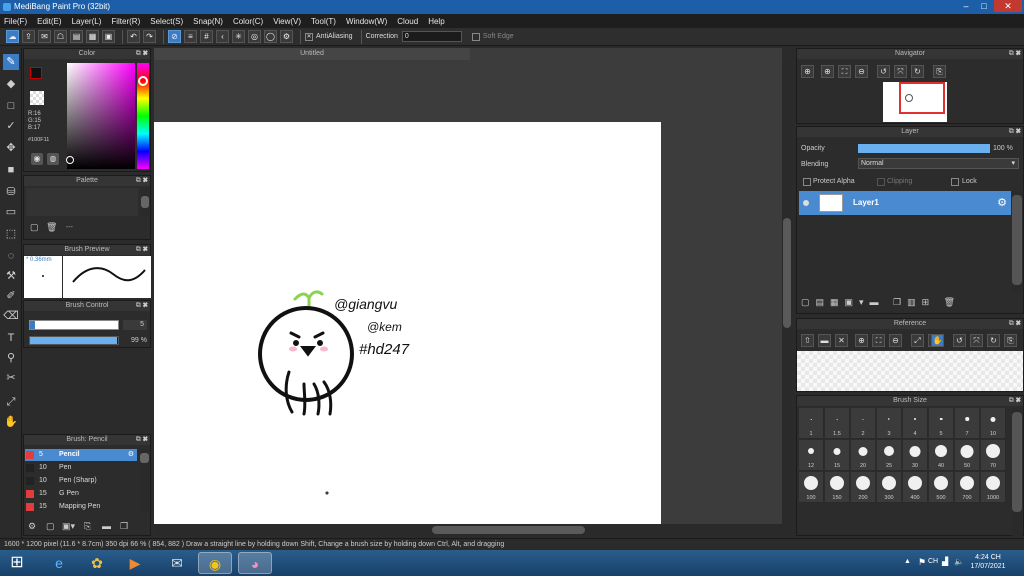  What do you see at coordinates (475, 36) in the screenshot?
I see `soft-edge-checkbox` at bounding box center [475, 36].